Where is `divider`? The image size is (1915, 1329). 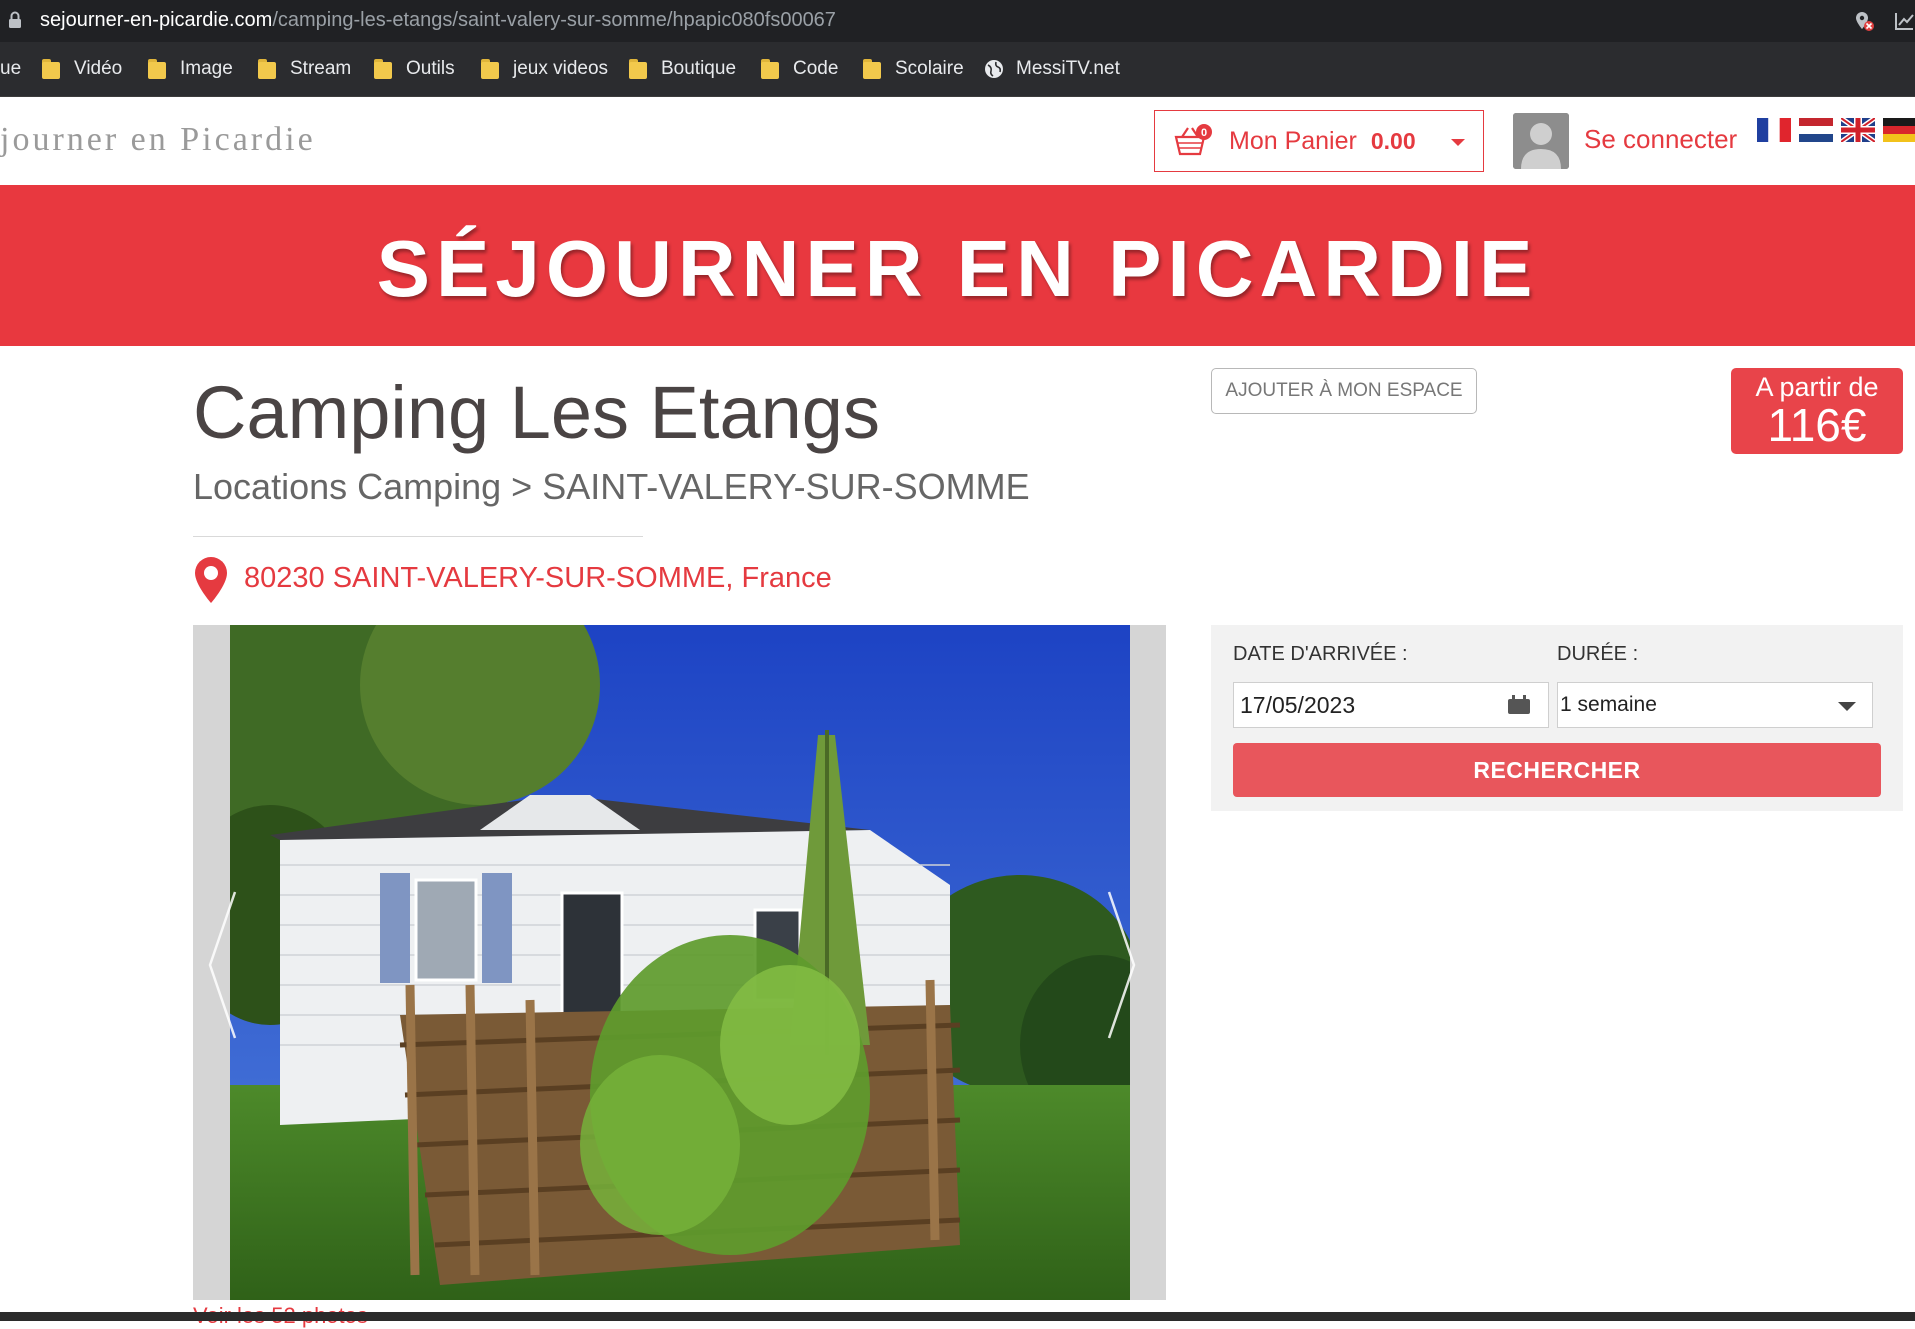
divider is located at coordinates (418, 536).